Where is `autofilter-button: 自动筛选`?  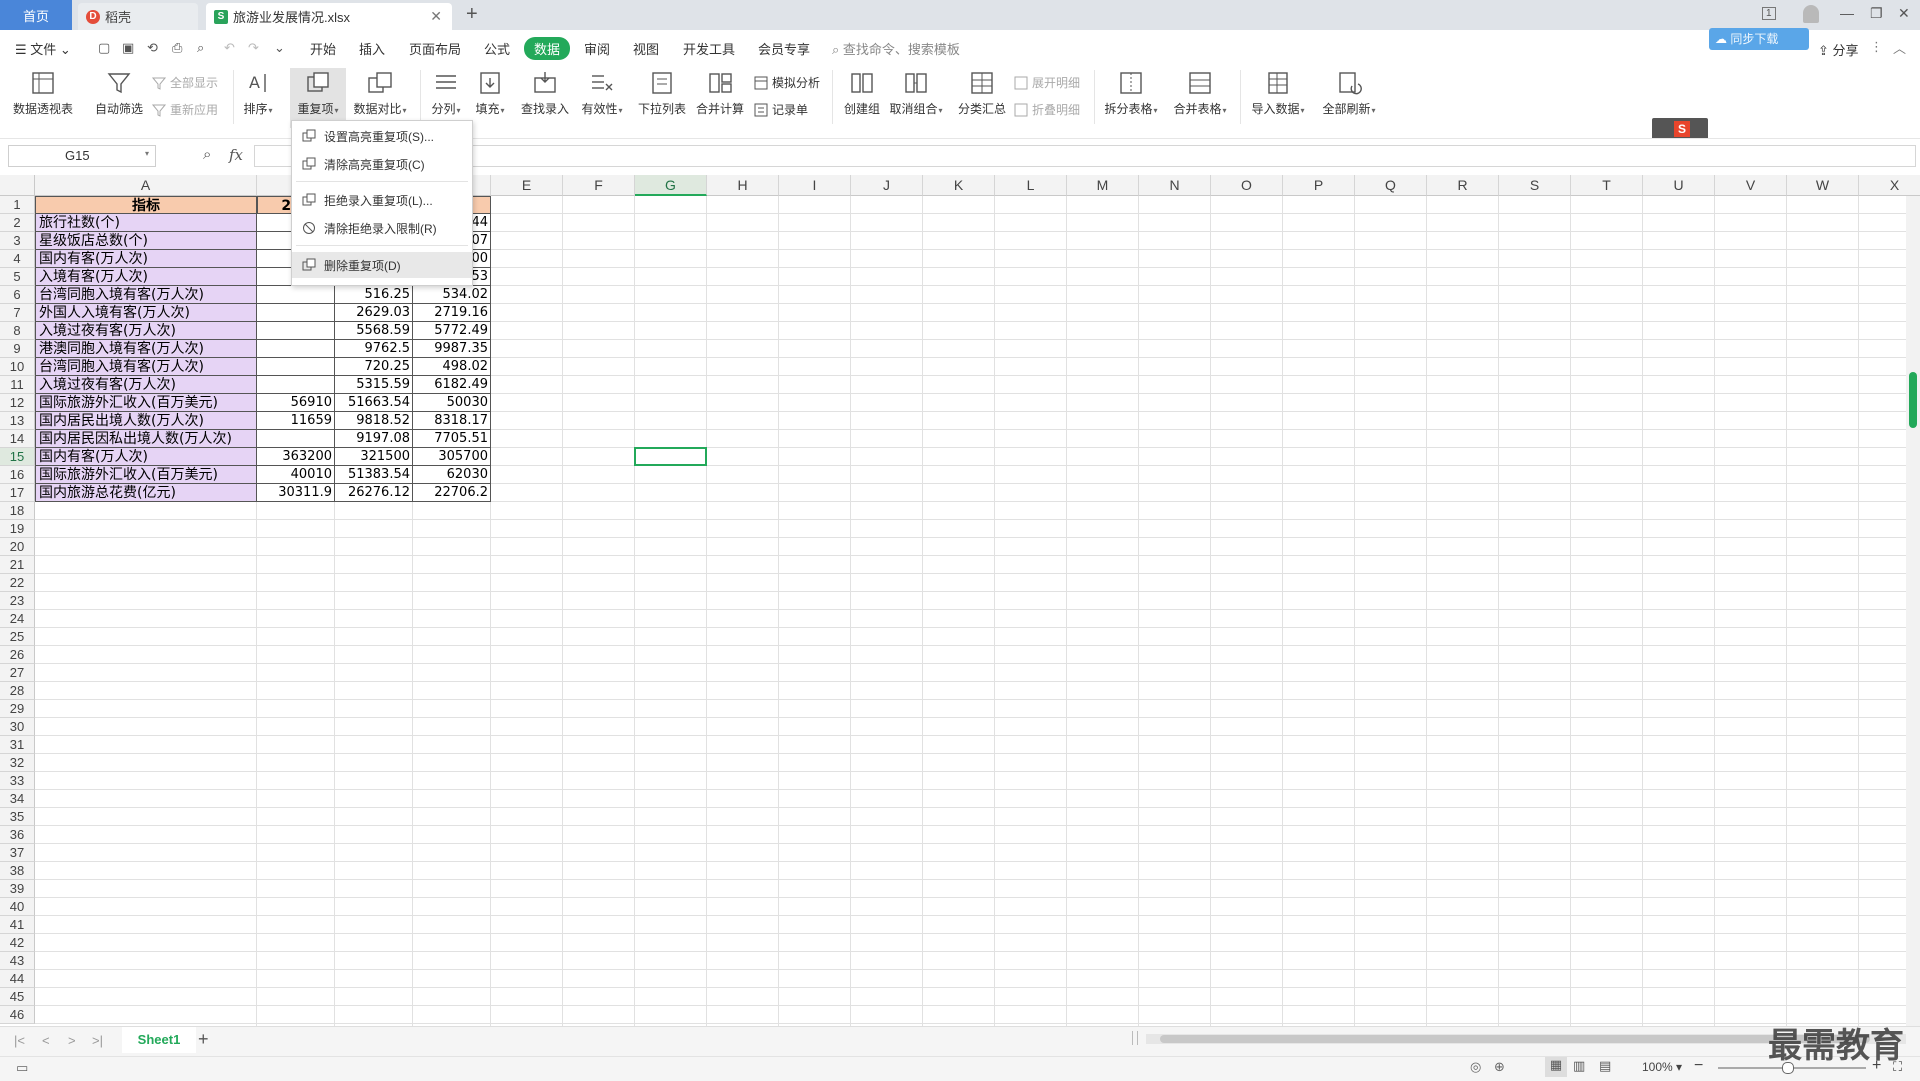 autofilter-button: 自动筛选 is located at coordinates (119, 93).